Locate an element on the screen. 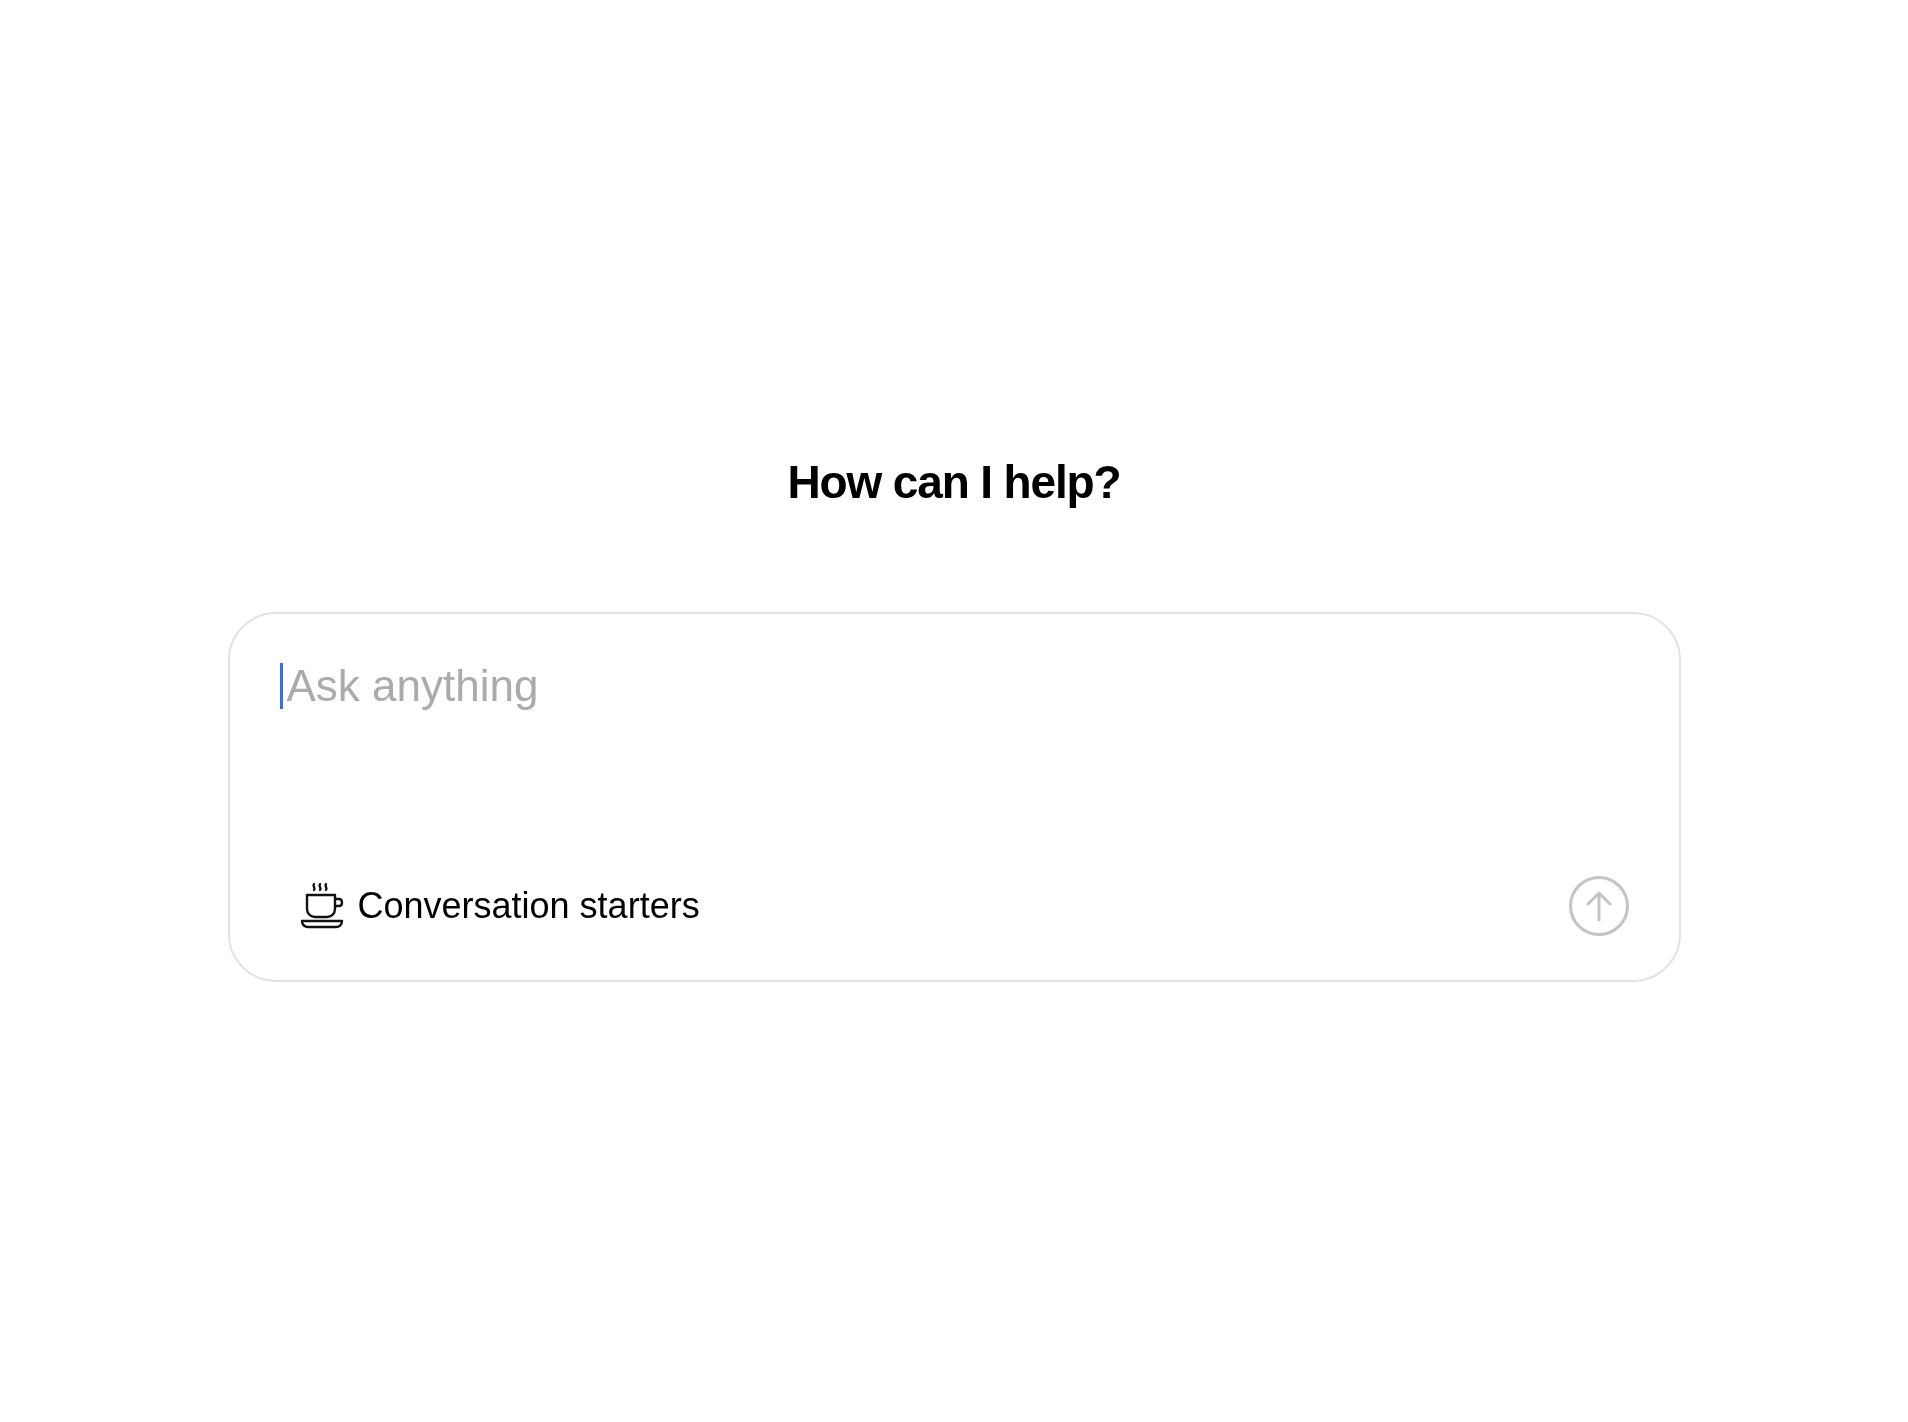  conversation-starters-button: Conversation starters is located at coordinates (499, 906).